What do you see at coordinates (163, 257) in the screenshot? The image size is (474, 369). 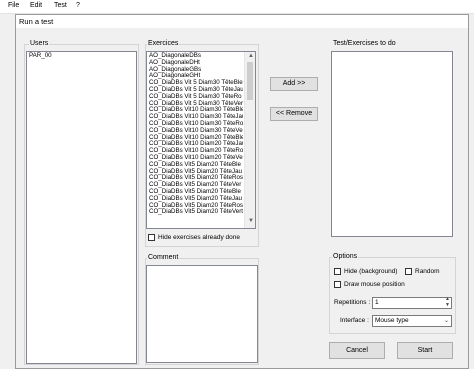 I see `comment-label: Comment` at bounding box center [163, 257].